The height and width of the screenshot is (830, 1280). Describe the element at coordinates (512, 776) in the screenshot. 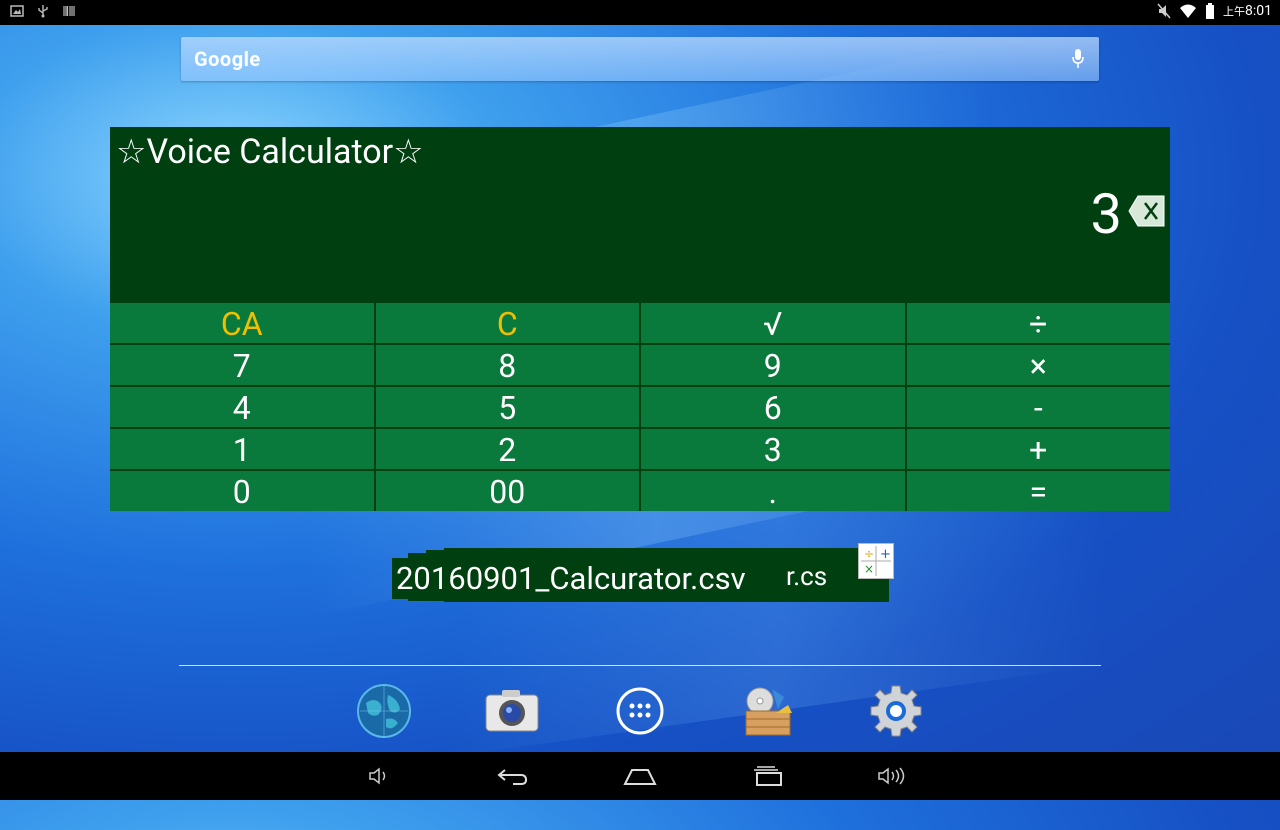

I see `back-icon` at that location.